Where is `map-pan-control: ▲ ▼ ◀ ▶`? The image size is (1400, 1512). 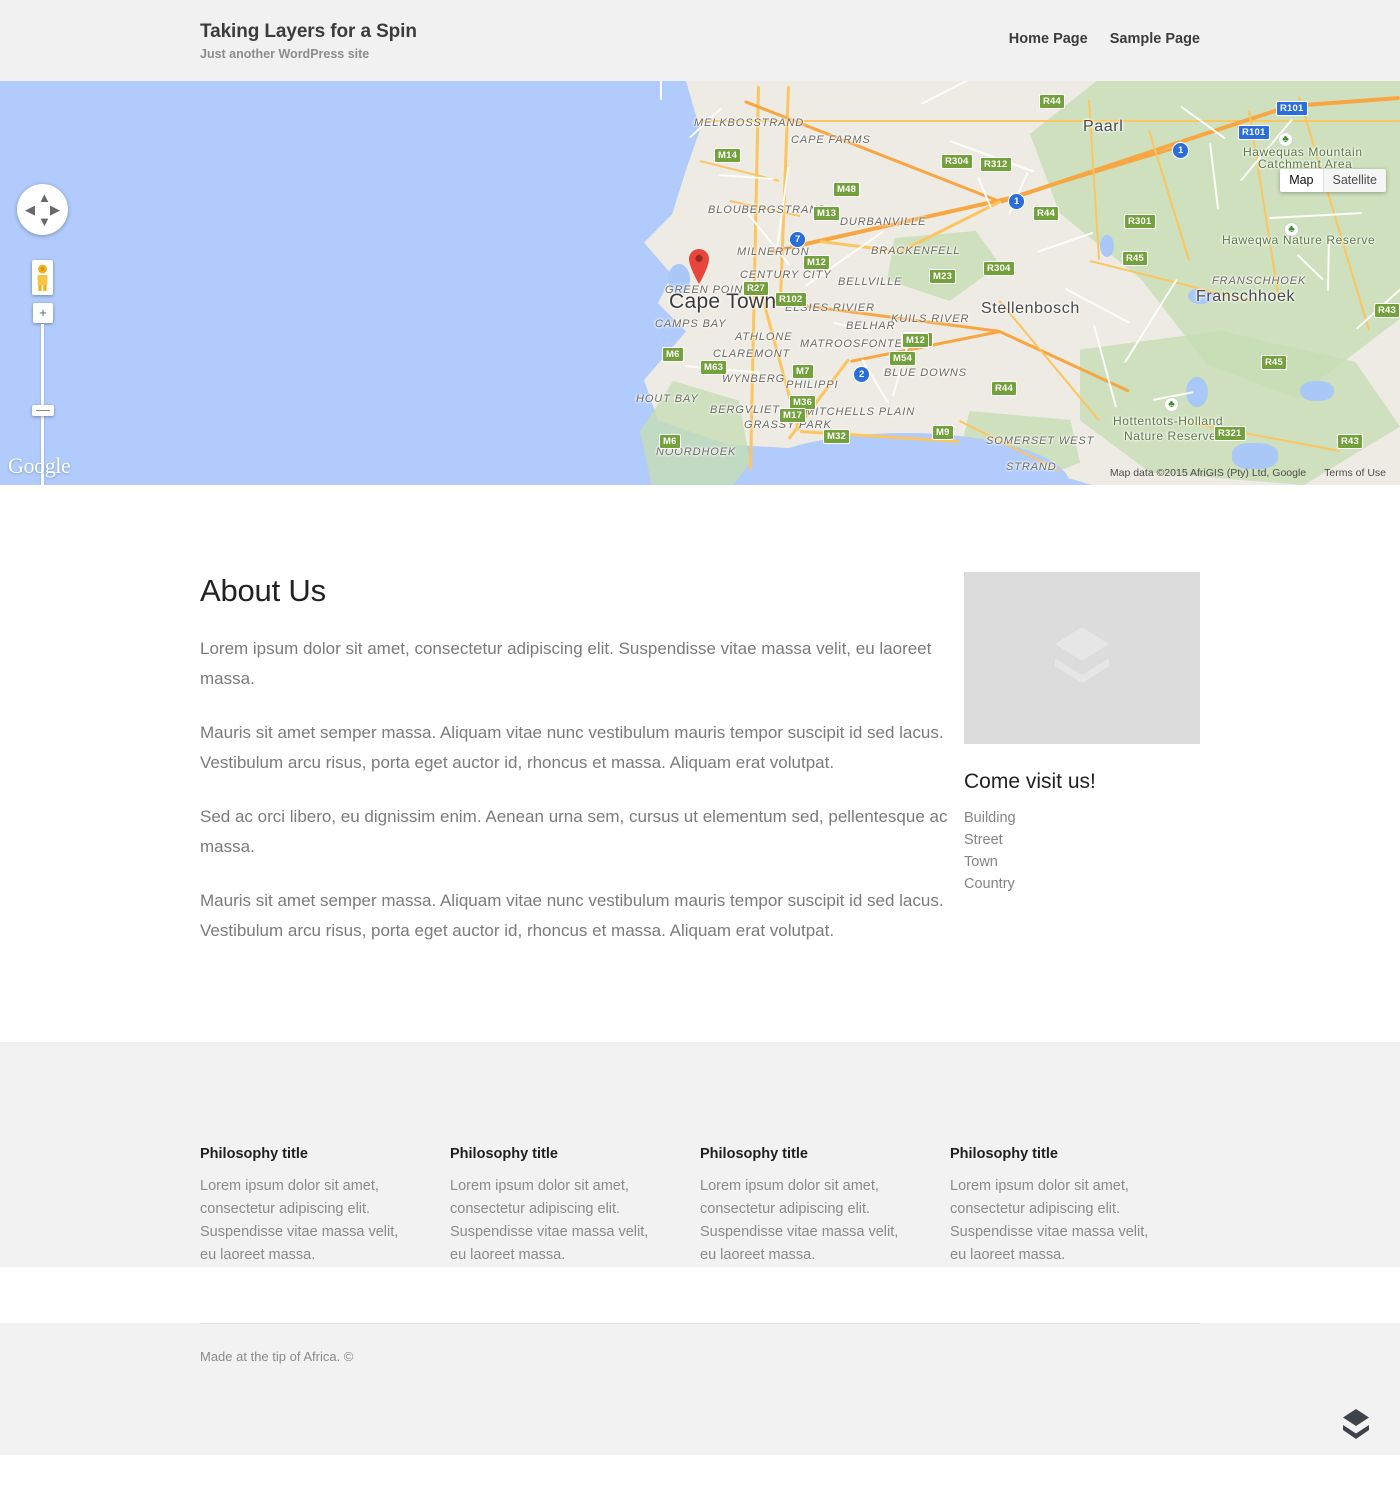
map-pan-control: ▲ ▼ ◀ ▶ is located at coordinates (42, 209).